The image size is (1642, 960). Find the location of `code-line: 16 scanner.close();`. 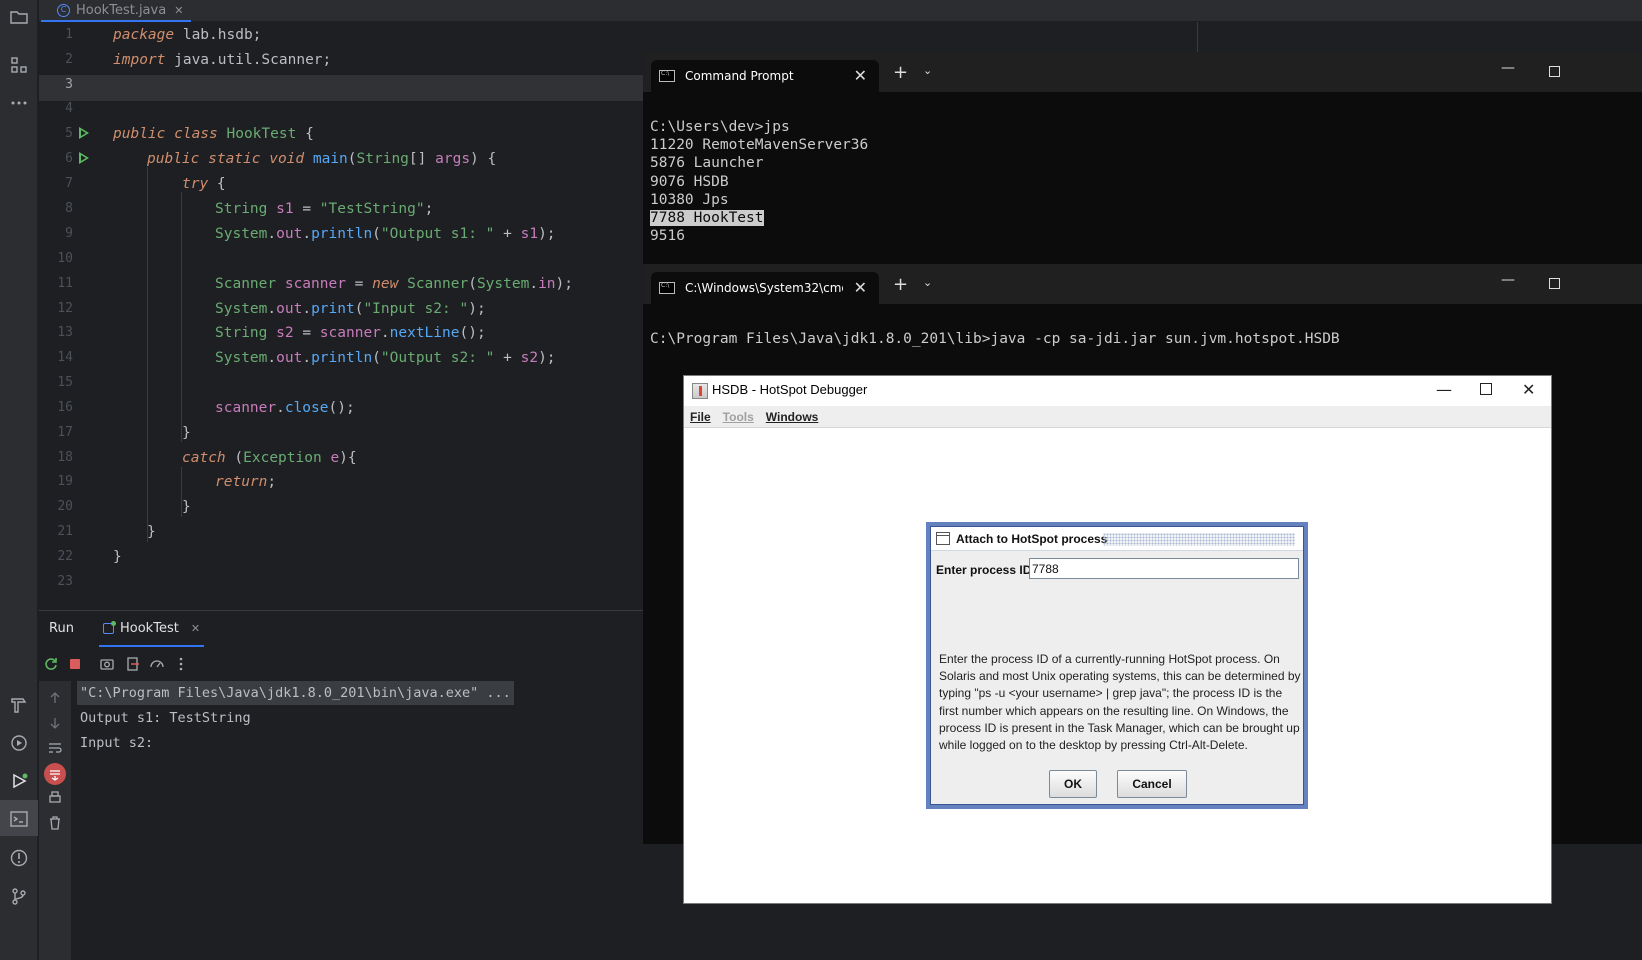

code-line: 16 scanner.close(); is located at coordinates (206, 408).